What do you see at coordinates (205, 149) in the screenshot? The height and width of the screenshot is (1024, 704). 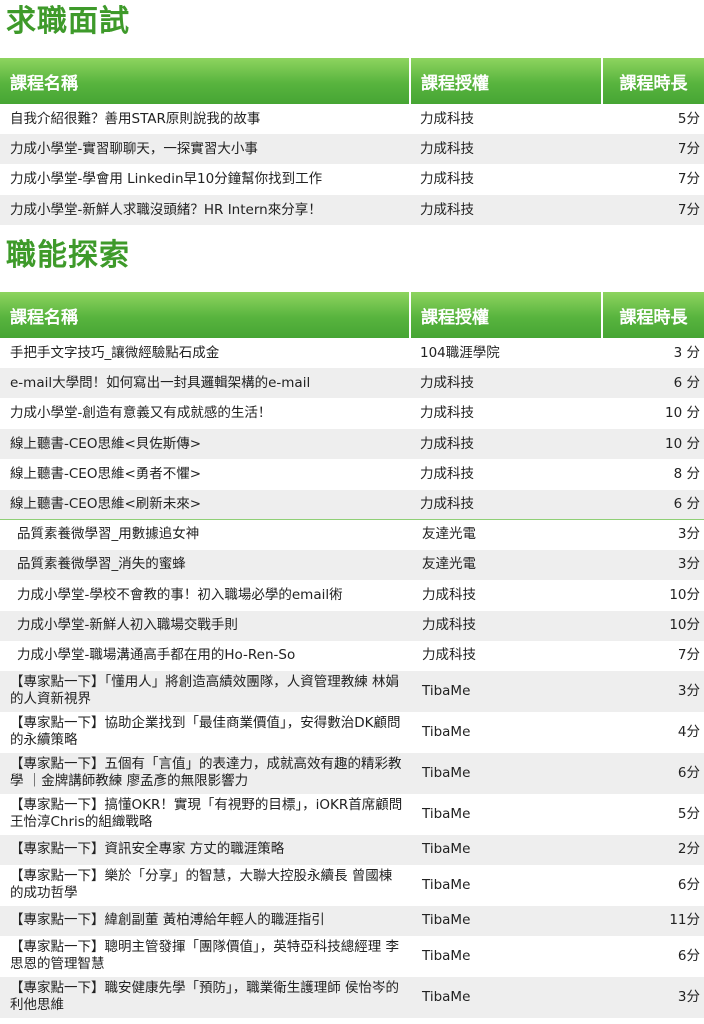 I see `course-name: 力成小學堂-實習聊聊天，一探實習大小事` at bounding box center [205, 149].